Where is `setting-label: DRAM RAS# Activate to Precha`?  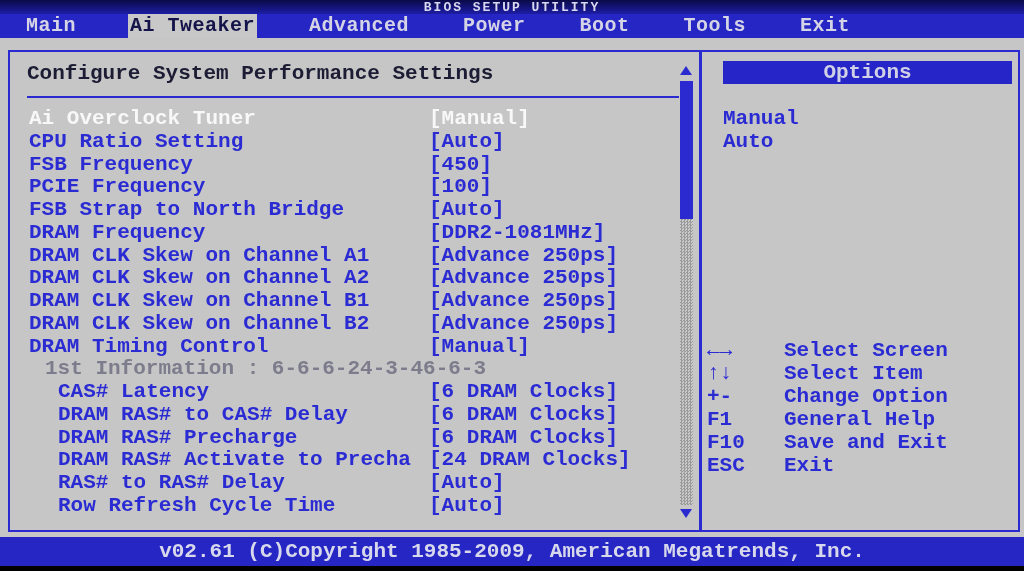 setting-label: DRAM RAS# Activate to Precha is located at coordinates (234, 460).